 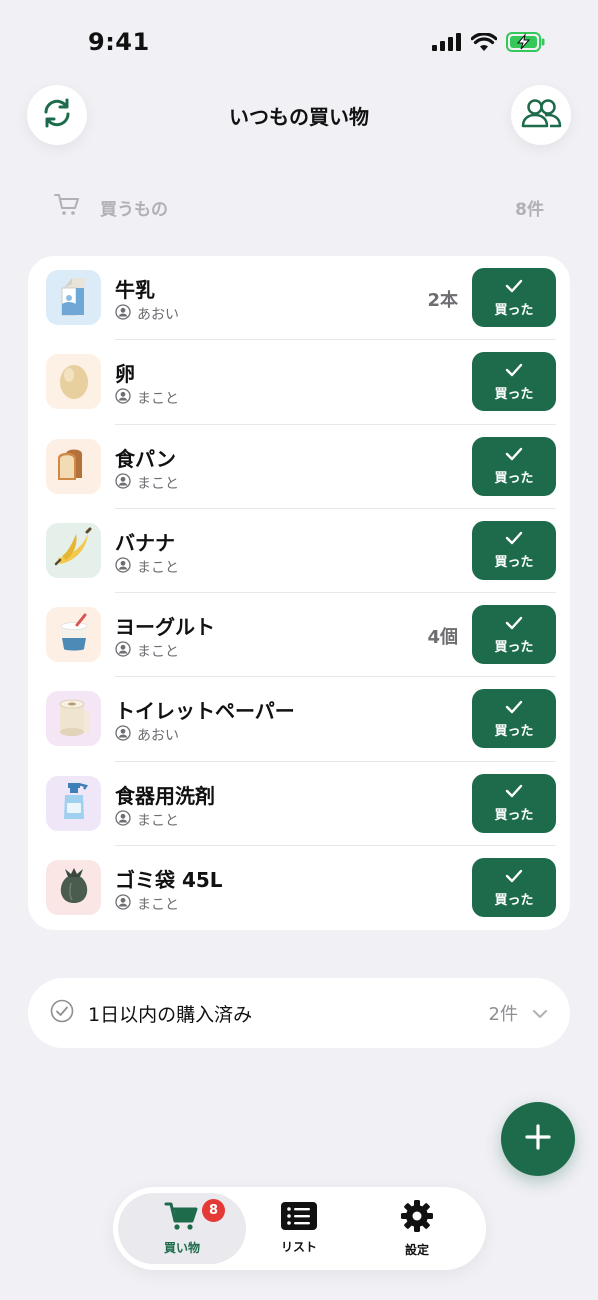 What do you see at coordinates (540, 1013) in the screenshot?
I see `chevron-down-icon` at bounding box center [540, 1013].